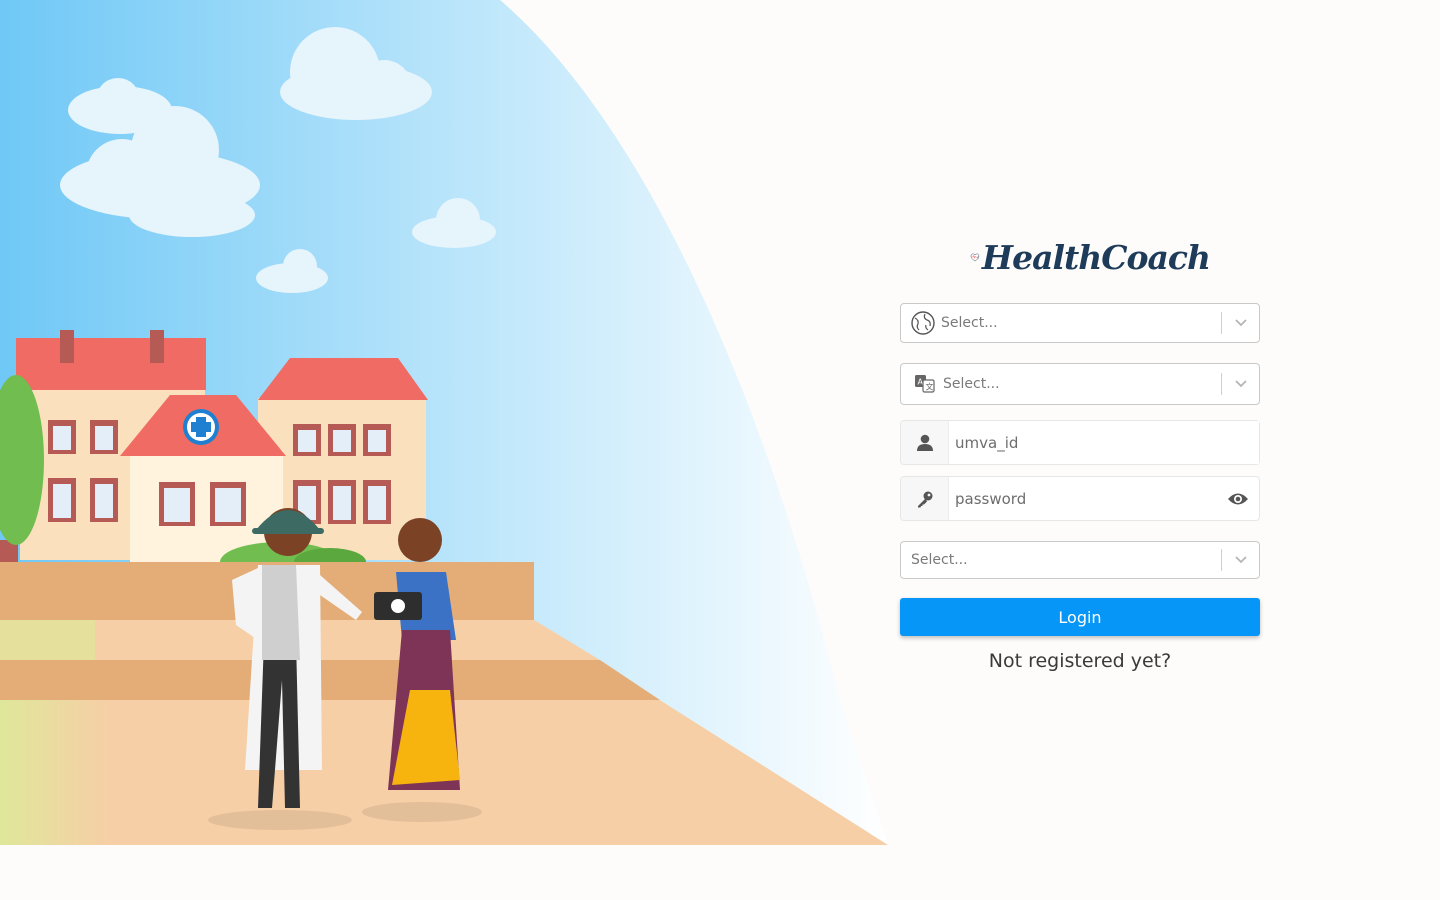 Image resolution: width=1440 pixels, height=900 pixels. I want to click on password-input, so click(1083, 498).